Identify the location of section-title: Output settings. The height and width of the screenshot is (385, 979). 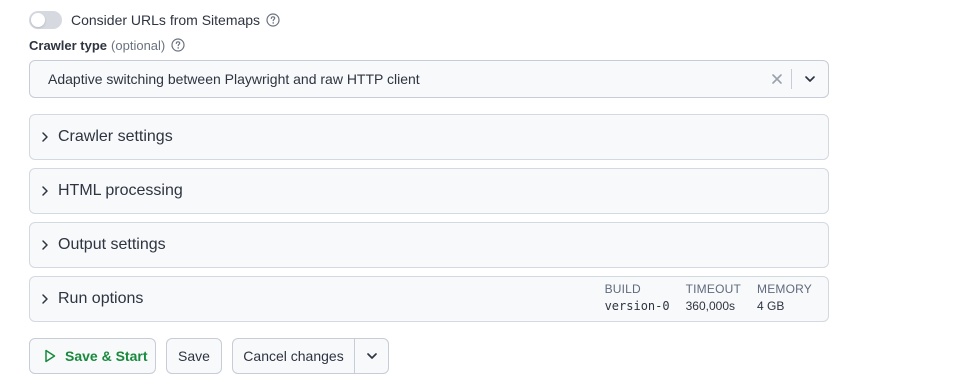
(112, 244).